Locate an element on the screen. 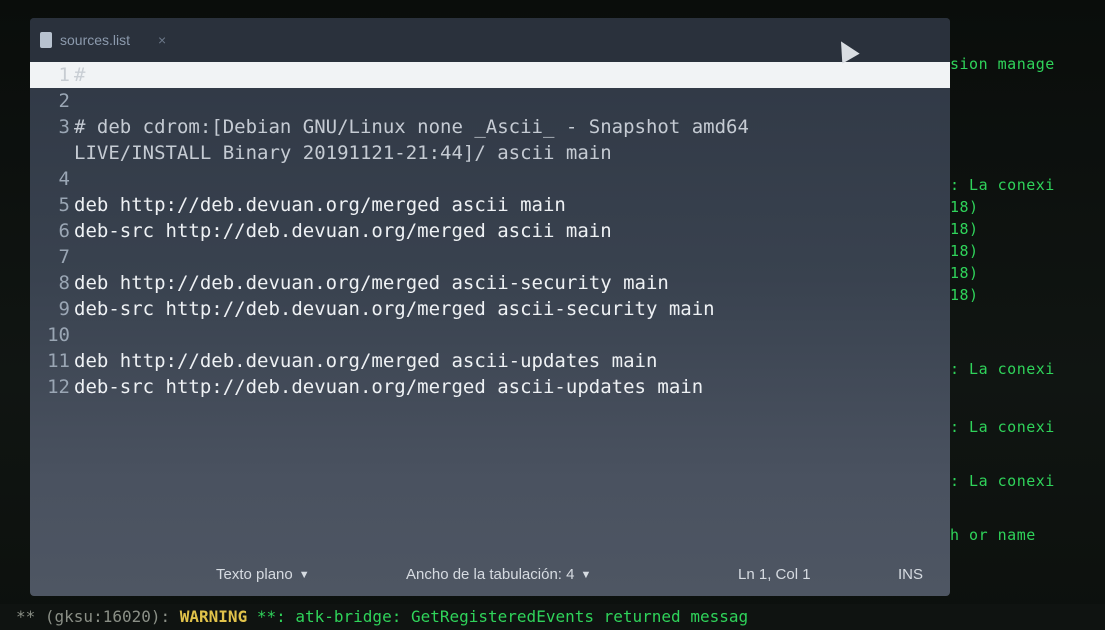 The image size is (1105, 630). line-number: 9 is located at coordinates (64, 309).